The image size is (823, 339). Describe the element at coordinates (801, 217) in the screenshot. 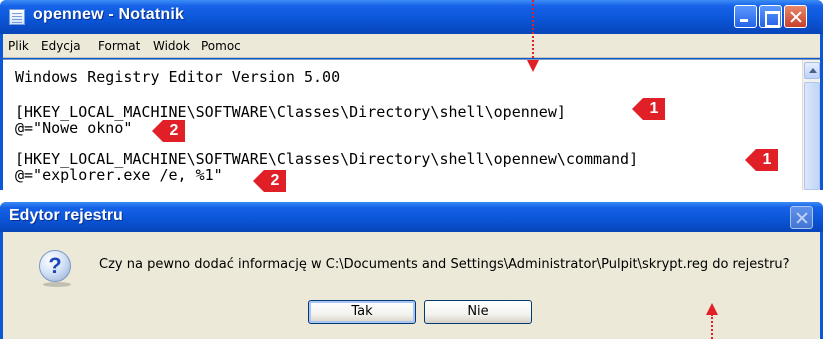

I see `dialog-close-button` at that location.